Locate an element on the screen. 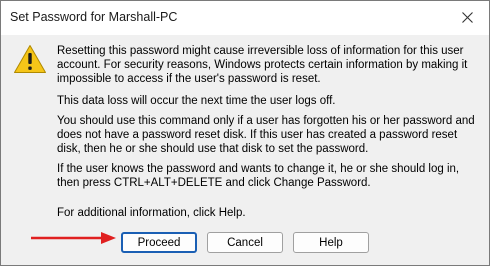  close-button is located at coordinates (467, 18).